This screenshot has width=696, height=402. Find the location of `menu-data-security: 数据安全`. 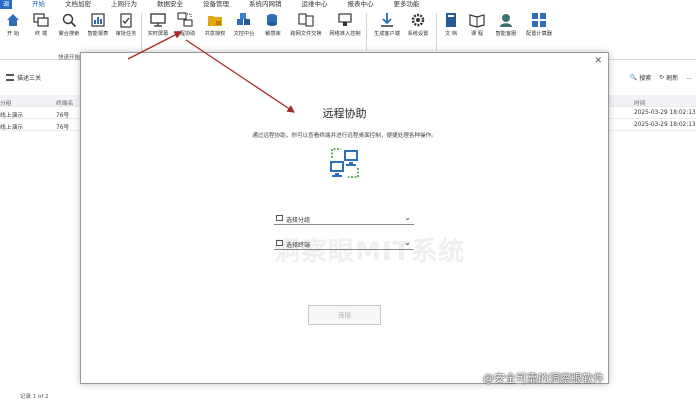

menu-data-security: 数据安全 is located at coordinates (170, 4).